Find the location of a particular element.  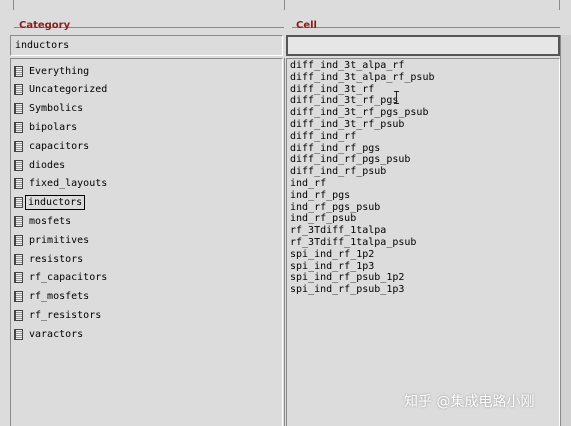

cell-item: spi_ind_rf_1p2 is located at coordinates (332, 255).